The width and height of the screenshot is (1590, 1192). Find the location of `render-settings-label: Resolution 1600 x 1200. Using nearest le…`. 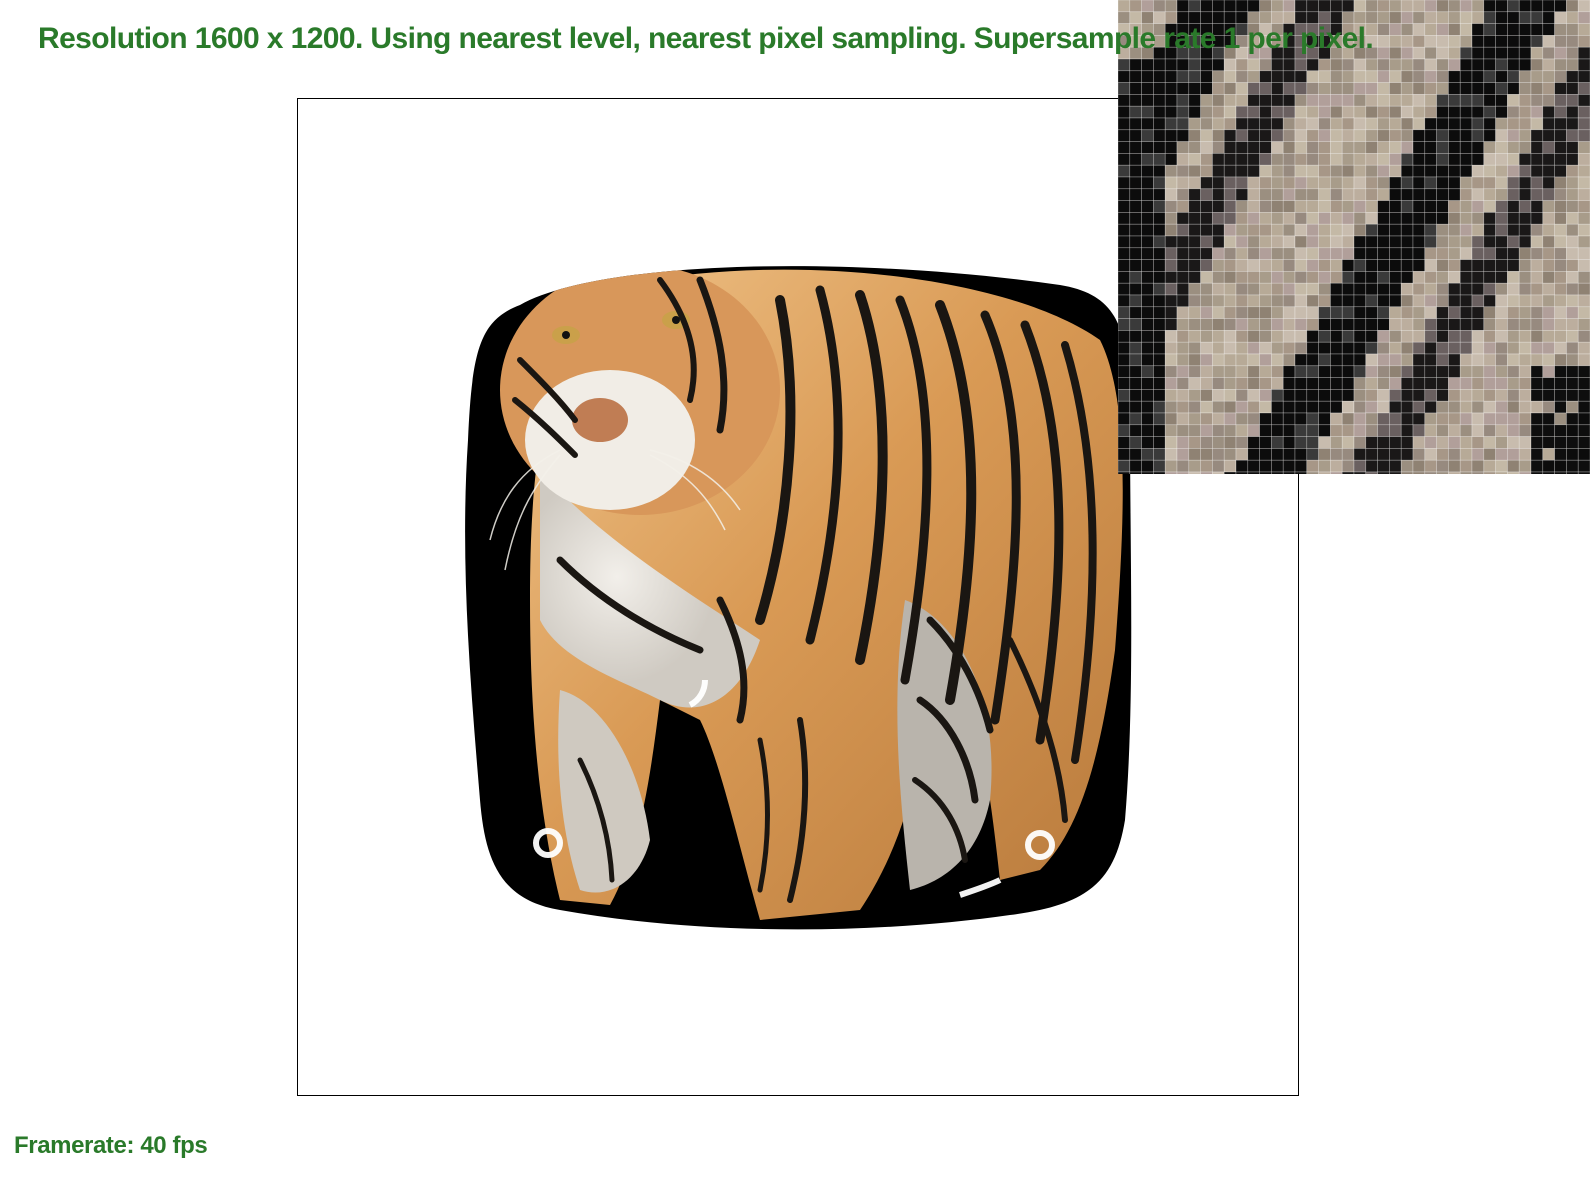

render-settings-label: Resolution 1600 x 1200. Using nearest le… is located at coordinates (706, 38).